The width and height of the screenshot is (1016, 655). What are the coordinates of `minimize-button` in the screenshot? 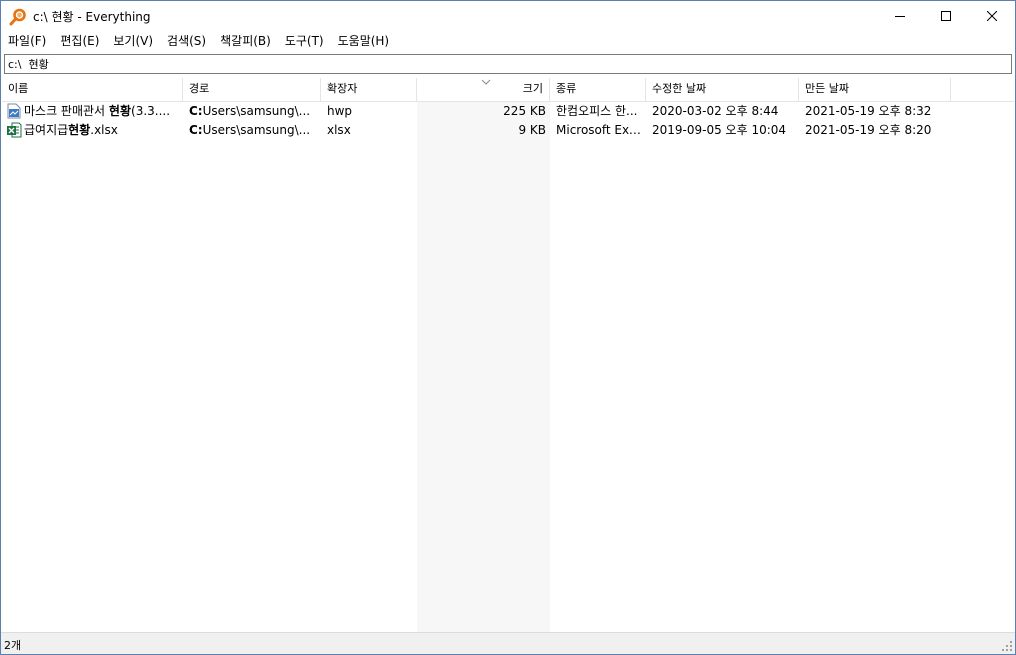 It's located at (900, 16).